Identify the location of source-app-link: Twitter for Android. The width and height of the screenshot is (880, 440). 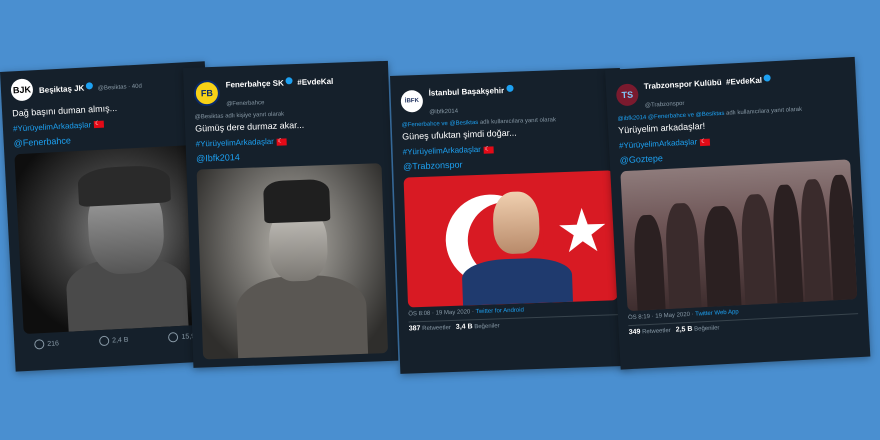
(499, 312).